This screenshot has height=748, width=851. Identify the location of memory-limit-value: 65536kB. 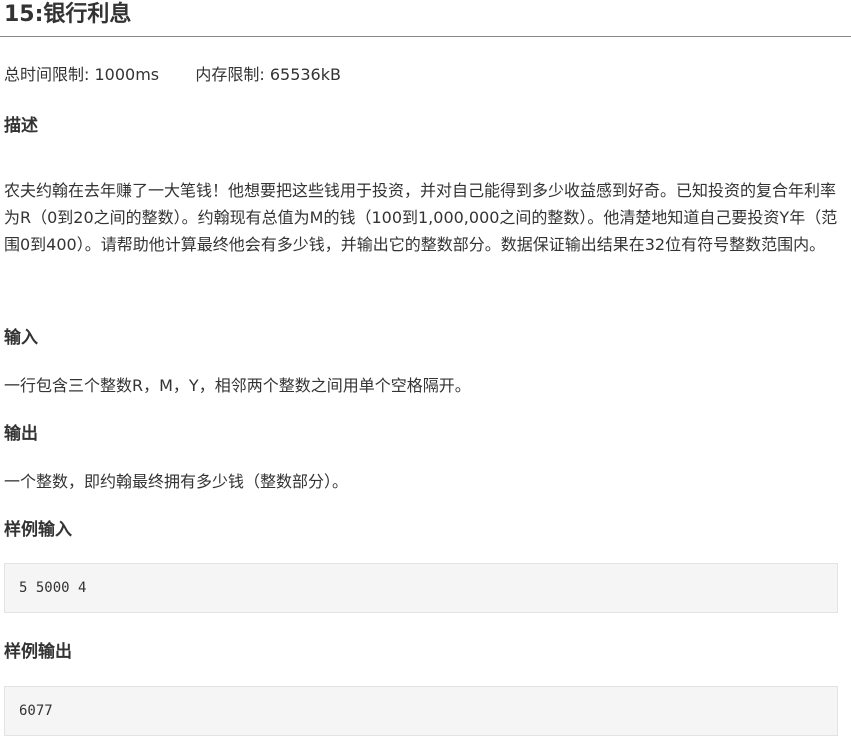
(305, 74).